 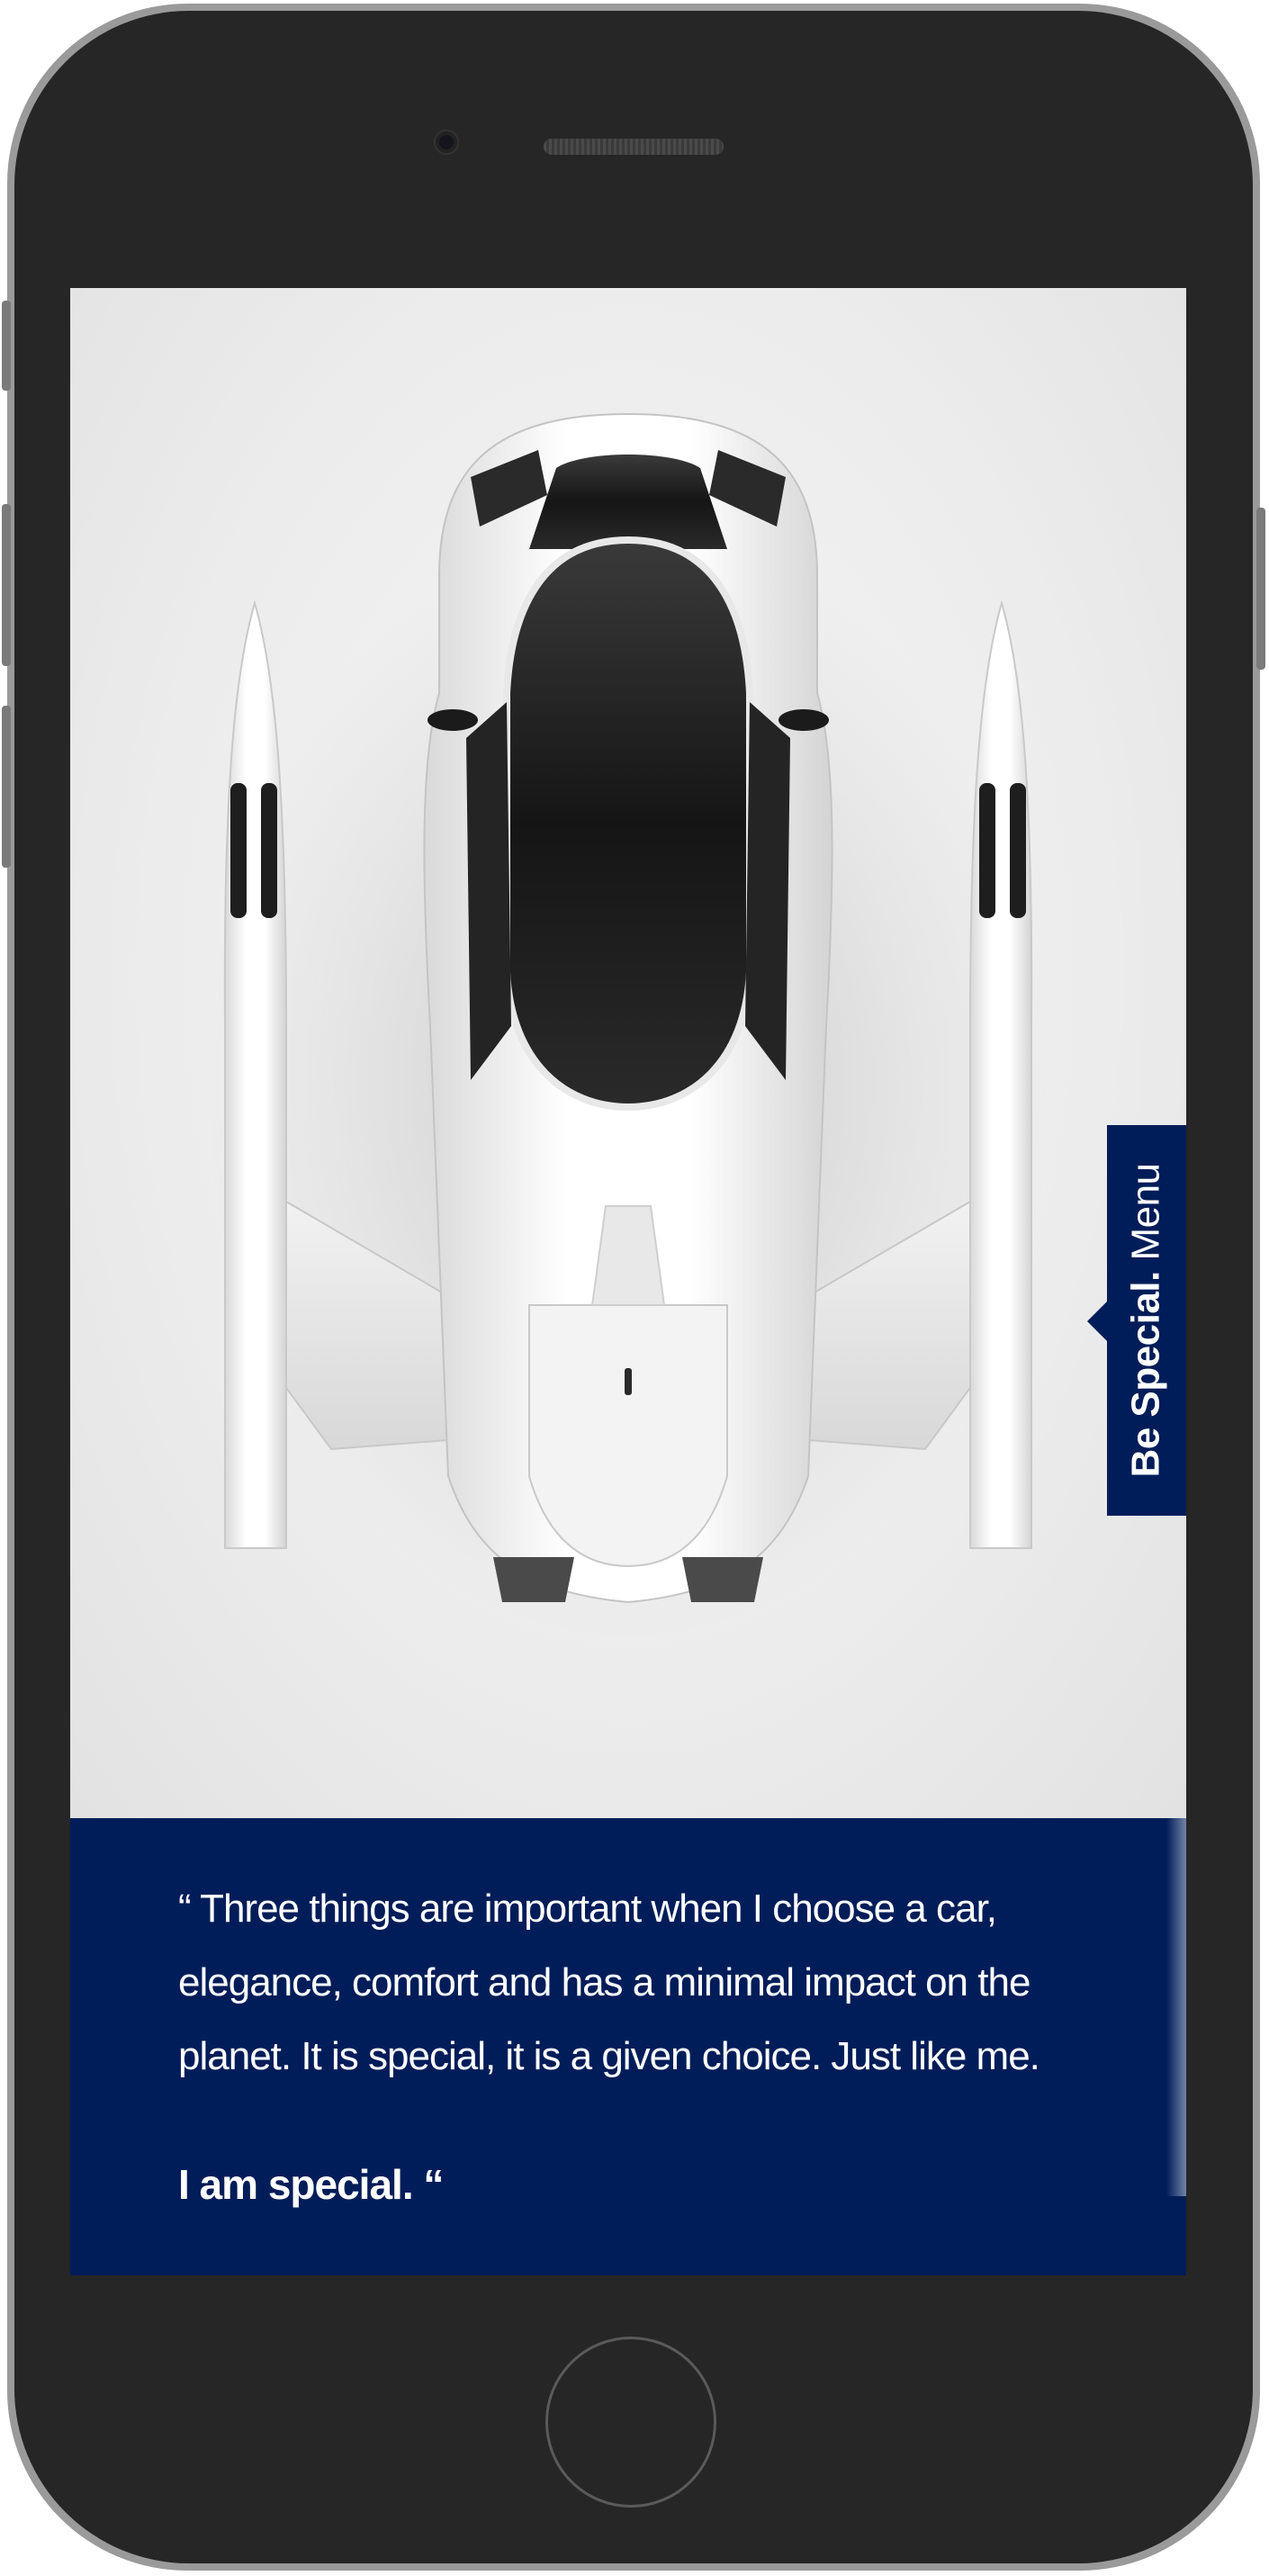 What do you see at coordinates (634, 147) in the screenshot?
I see `earpiece-speaker` at bounding box center [634, 147].